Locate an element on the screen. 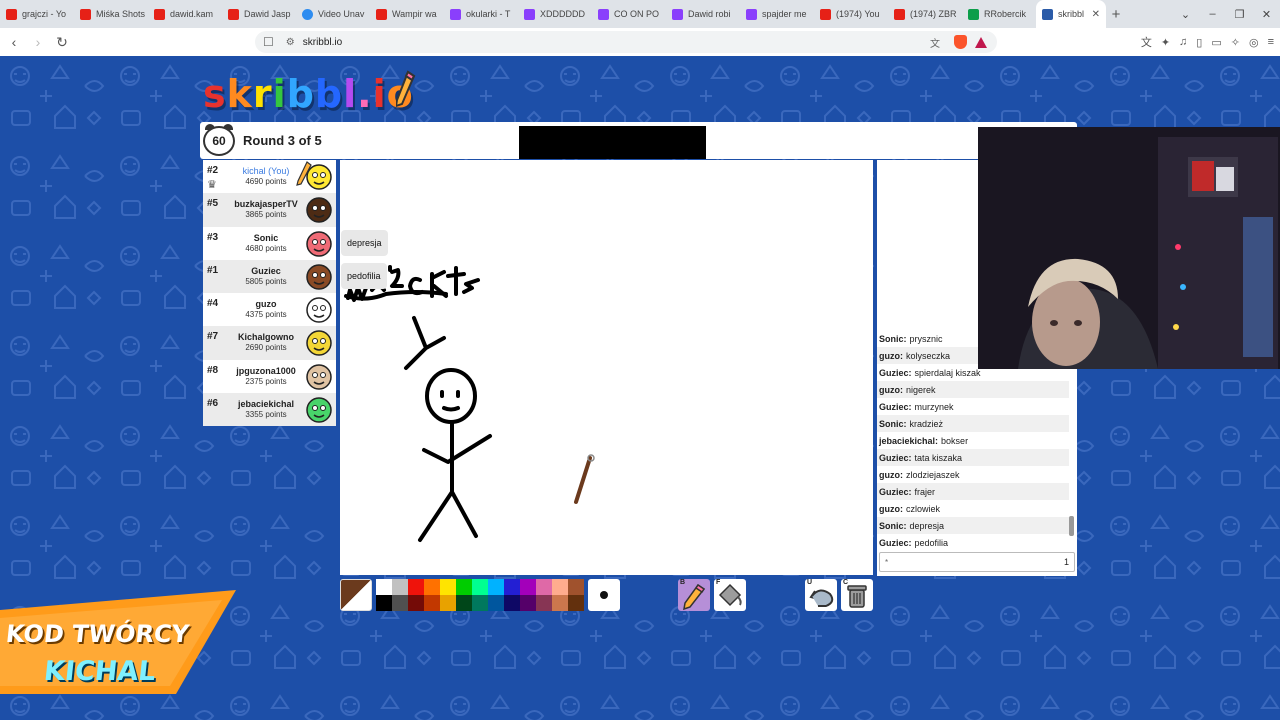 This screenshot has width=1280, height=720. browser-tab: XDDDDDD is located at coordinates (555, 14).